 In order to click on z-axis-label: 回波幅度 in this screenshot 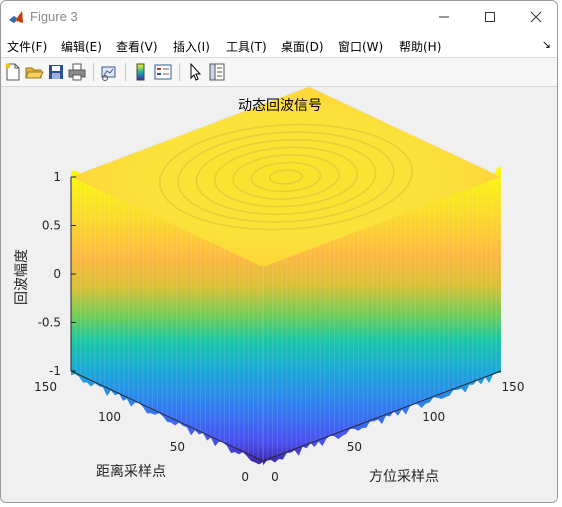, I will do `click(22, 277)`.